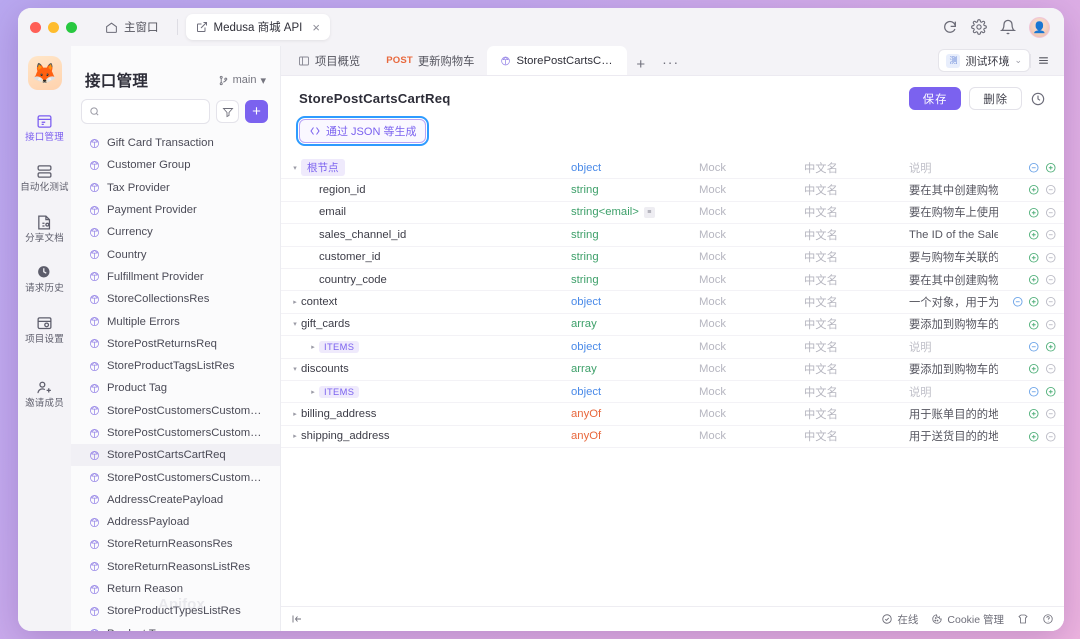 This screenshot has height=639, width=1080. Describe the element at coordinates (175, 188) in the screenshot. I see `list-item: Tax Provider` at that location.